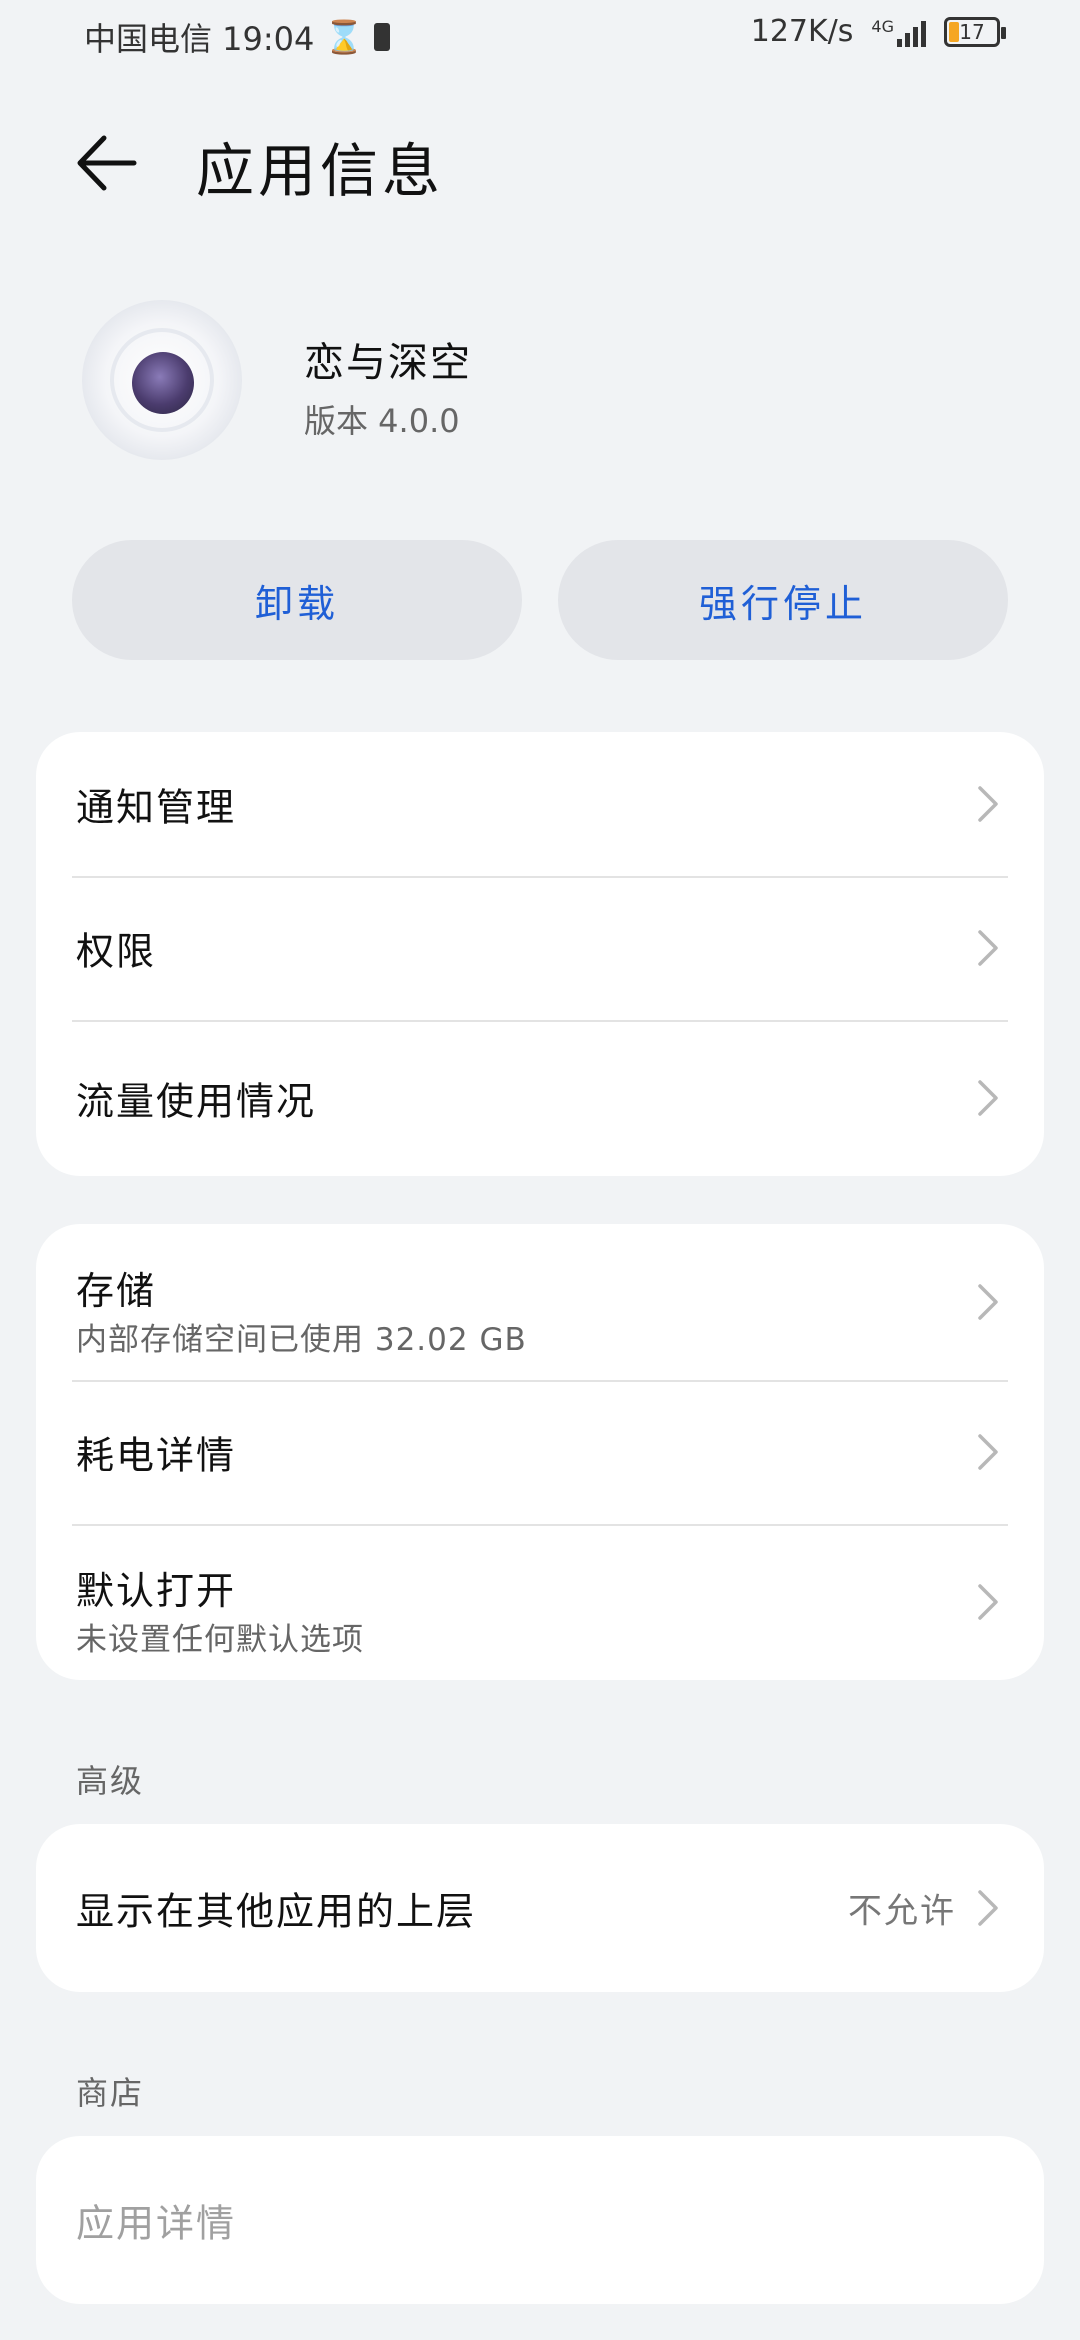 The height and width of the screenshot is (2340, 1080). I want to click on section-title-store: 商店, so click(110, 2093).